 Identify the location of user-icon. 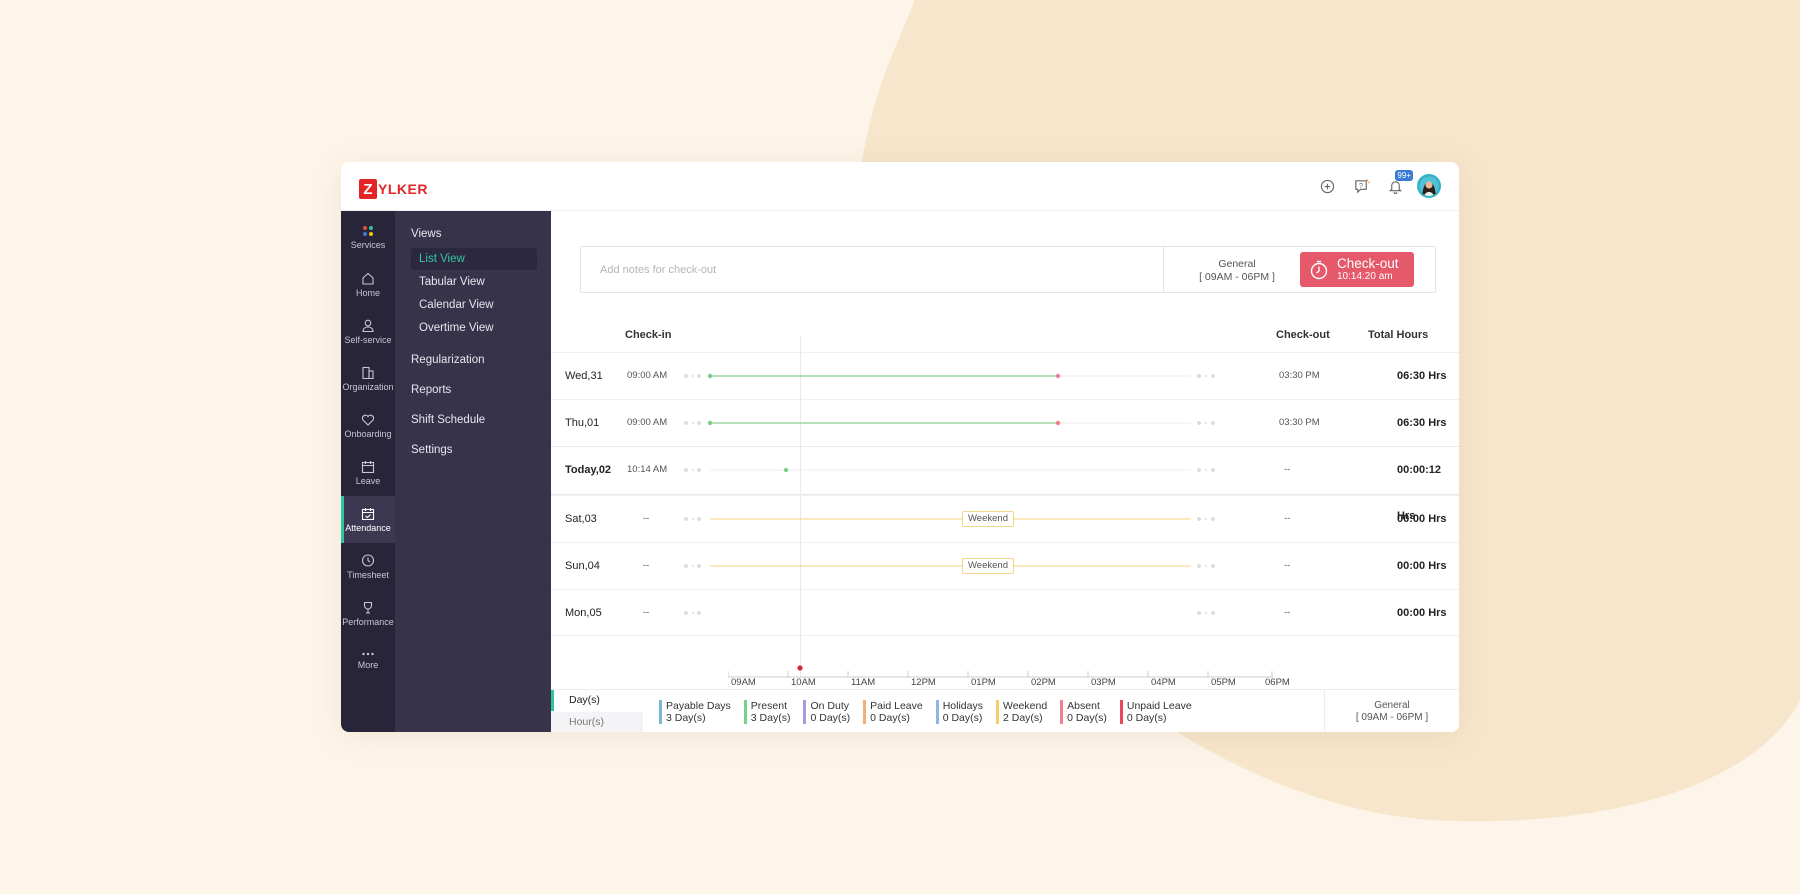
(368, 325).